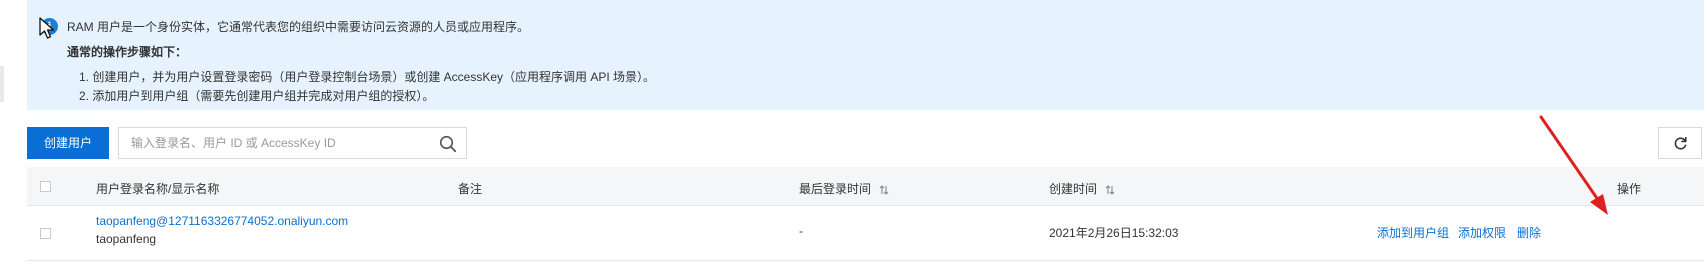 Image resolution: width=1704 pixels, height=265 pixels. I want to click on column-header-name: 用户登录名称/显示名称, so click(158, 189).